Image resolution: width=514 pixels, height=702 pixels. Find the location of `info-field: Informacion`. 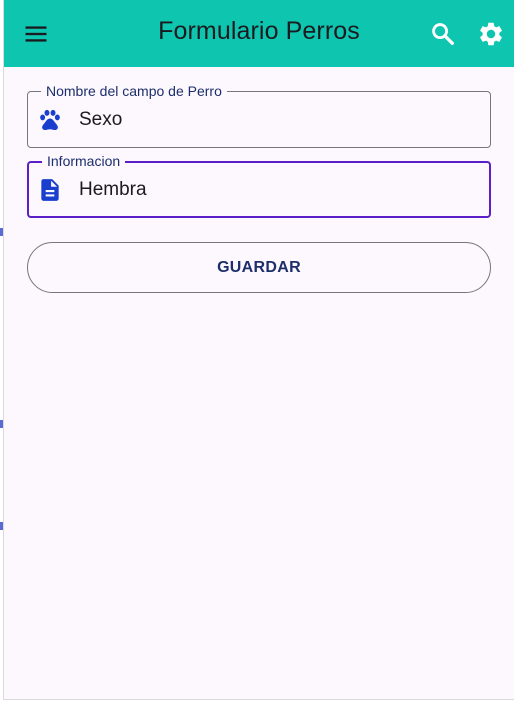

info-field: Informacion is located at coordinates (259, 185).